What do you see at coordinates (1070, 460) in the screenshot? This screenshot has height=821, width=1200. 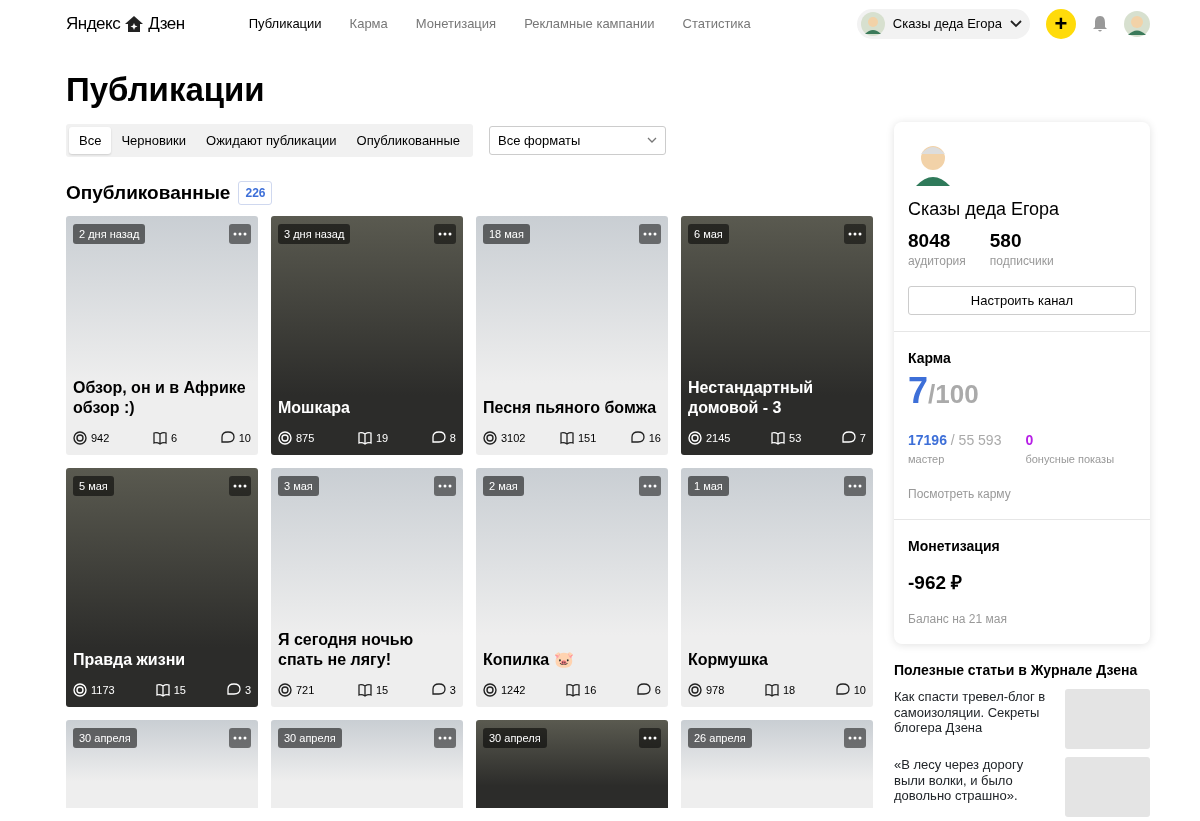 I see `bonus-label: бонусные показы` at bounding box center [1070, 460].